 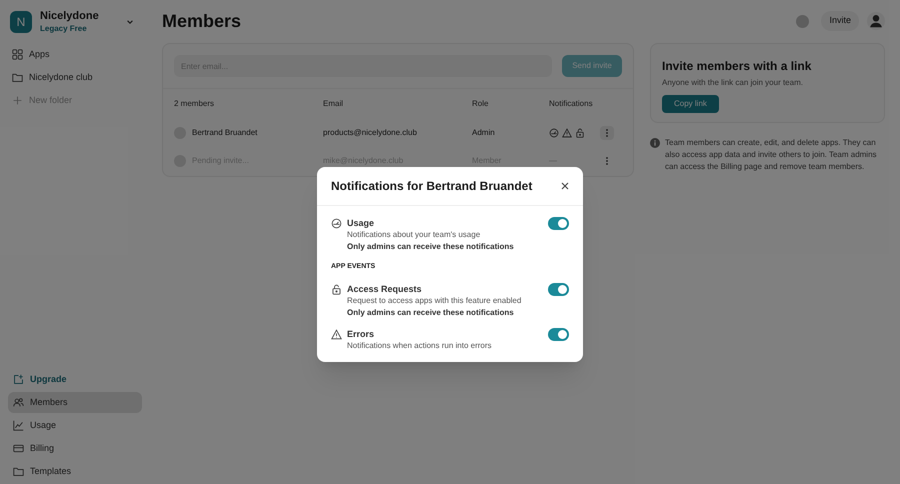 What do you see at coordinates (571, 104) in the screenshot?
I see `column-header: Notifications` at bounding box center [571, 104].